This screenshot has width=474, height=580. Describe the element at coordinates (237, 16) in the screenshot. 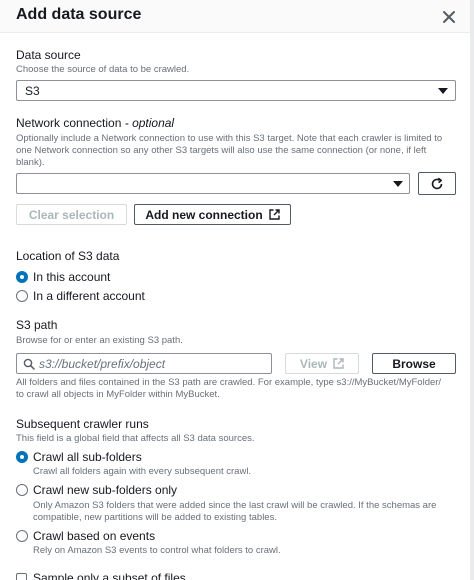

I see `modal-header: Add data source` at that location.